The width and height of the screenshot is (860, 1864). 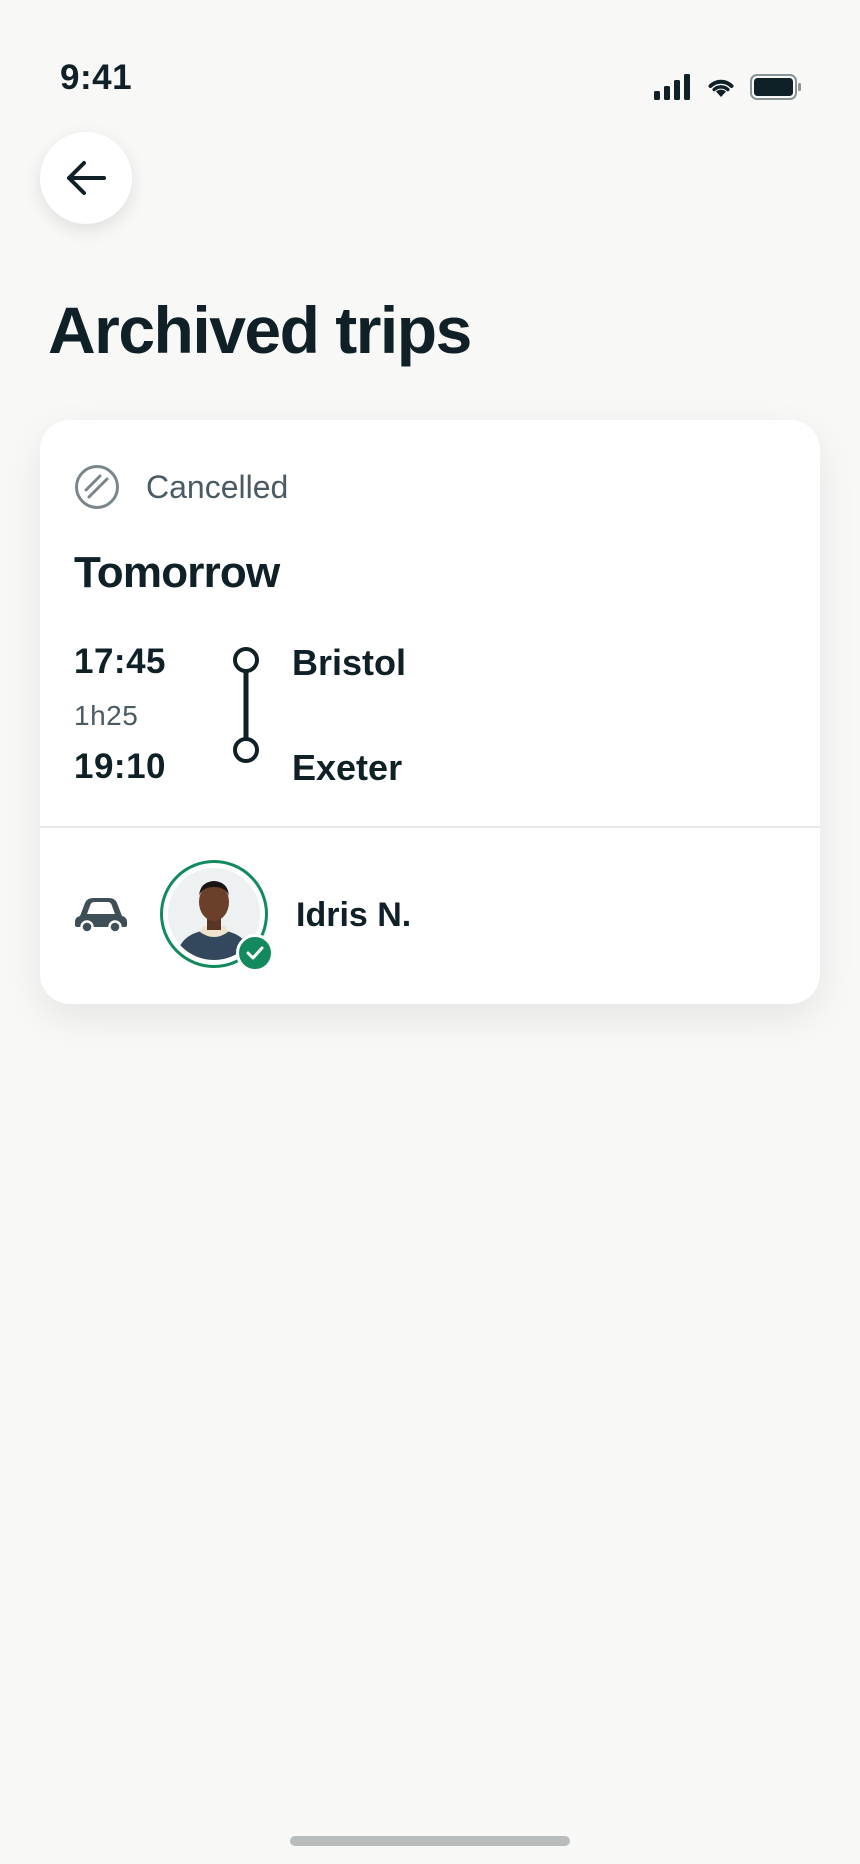 I want to click on divider, so click(x=430, y=827).